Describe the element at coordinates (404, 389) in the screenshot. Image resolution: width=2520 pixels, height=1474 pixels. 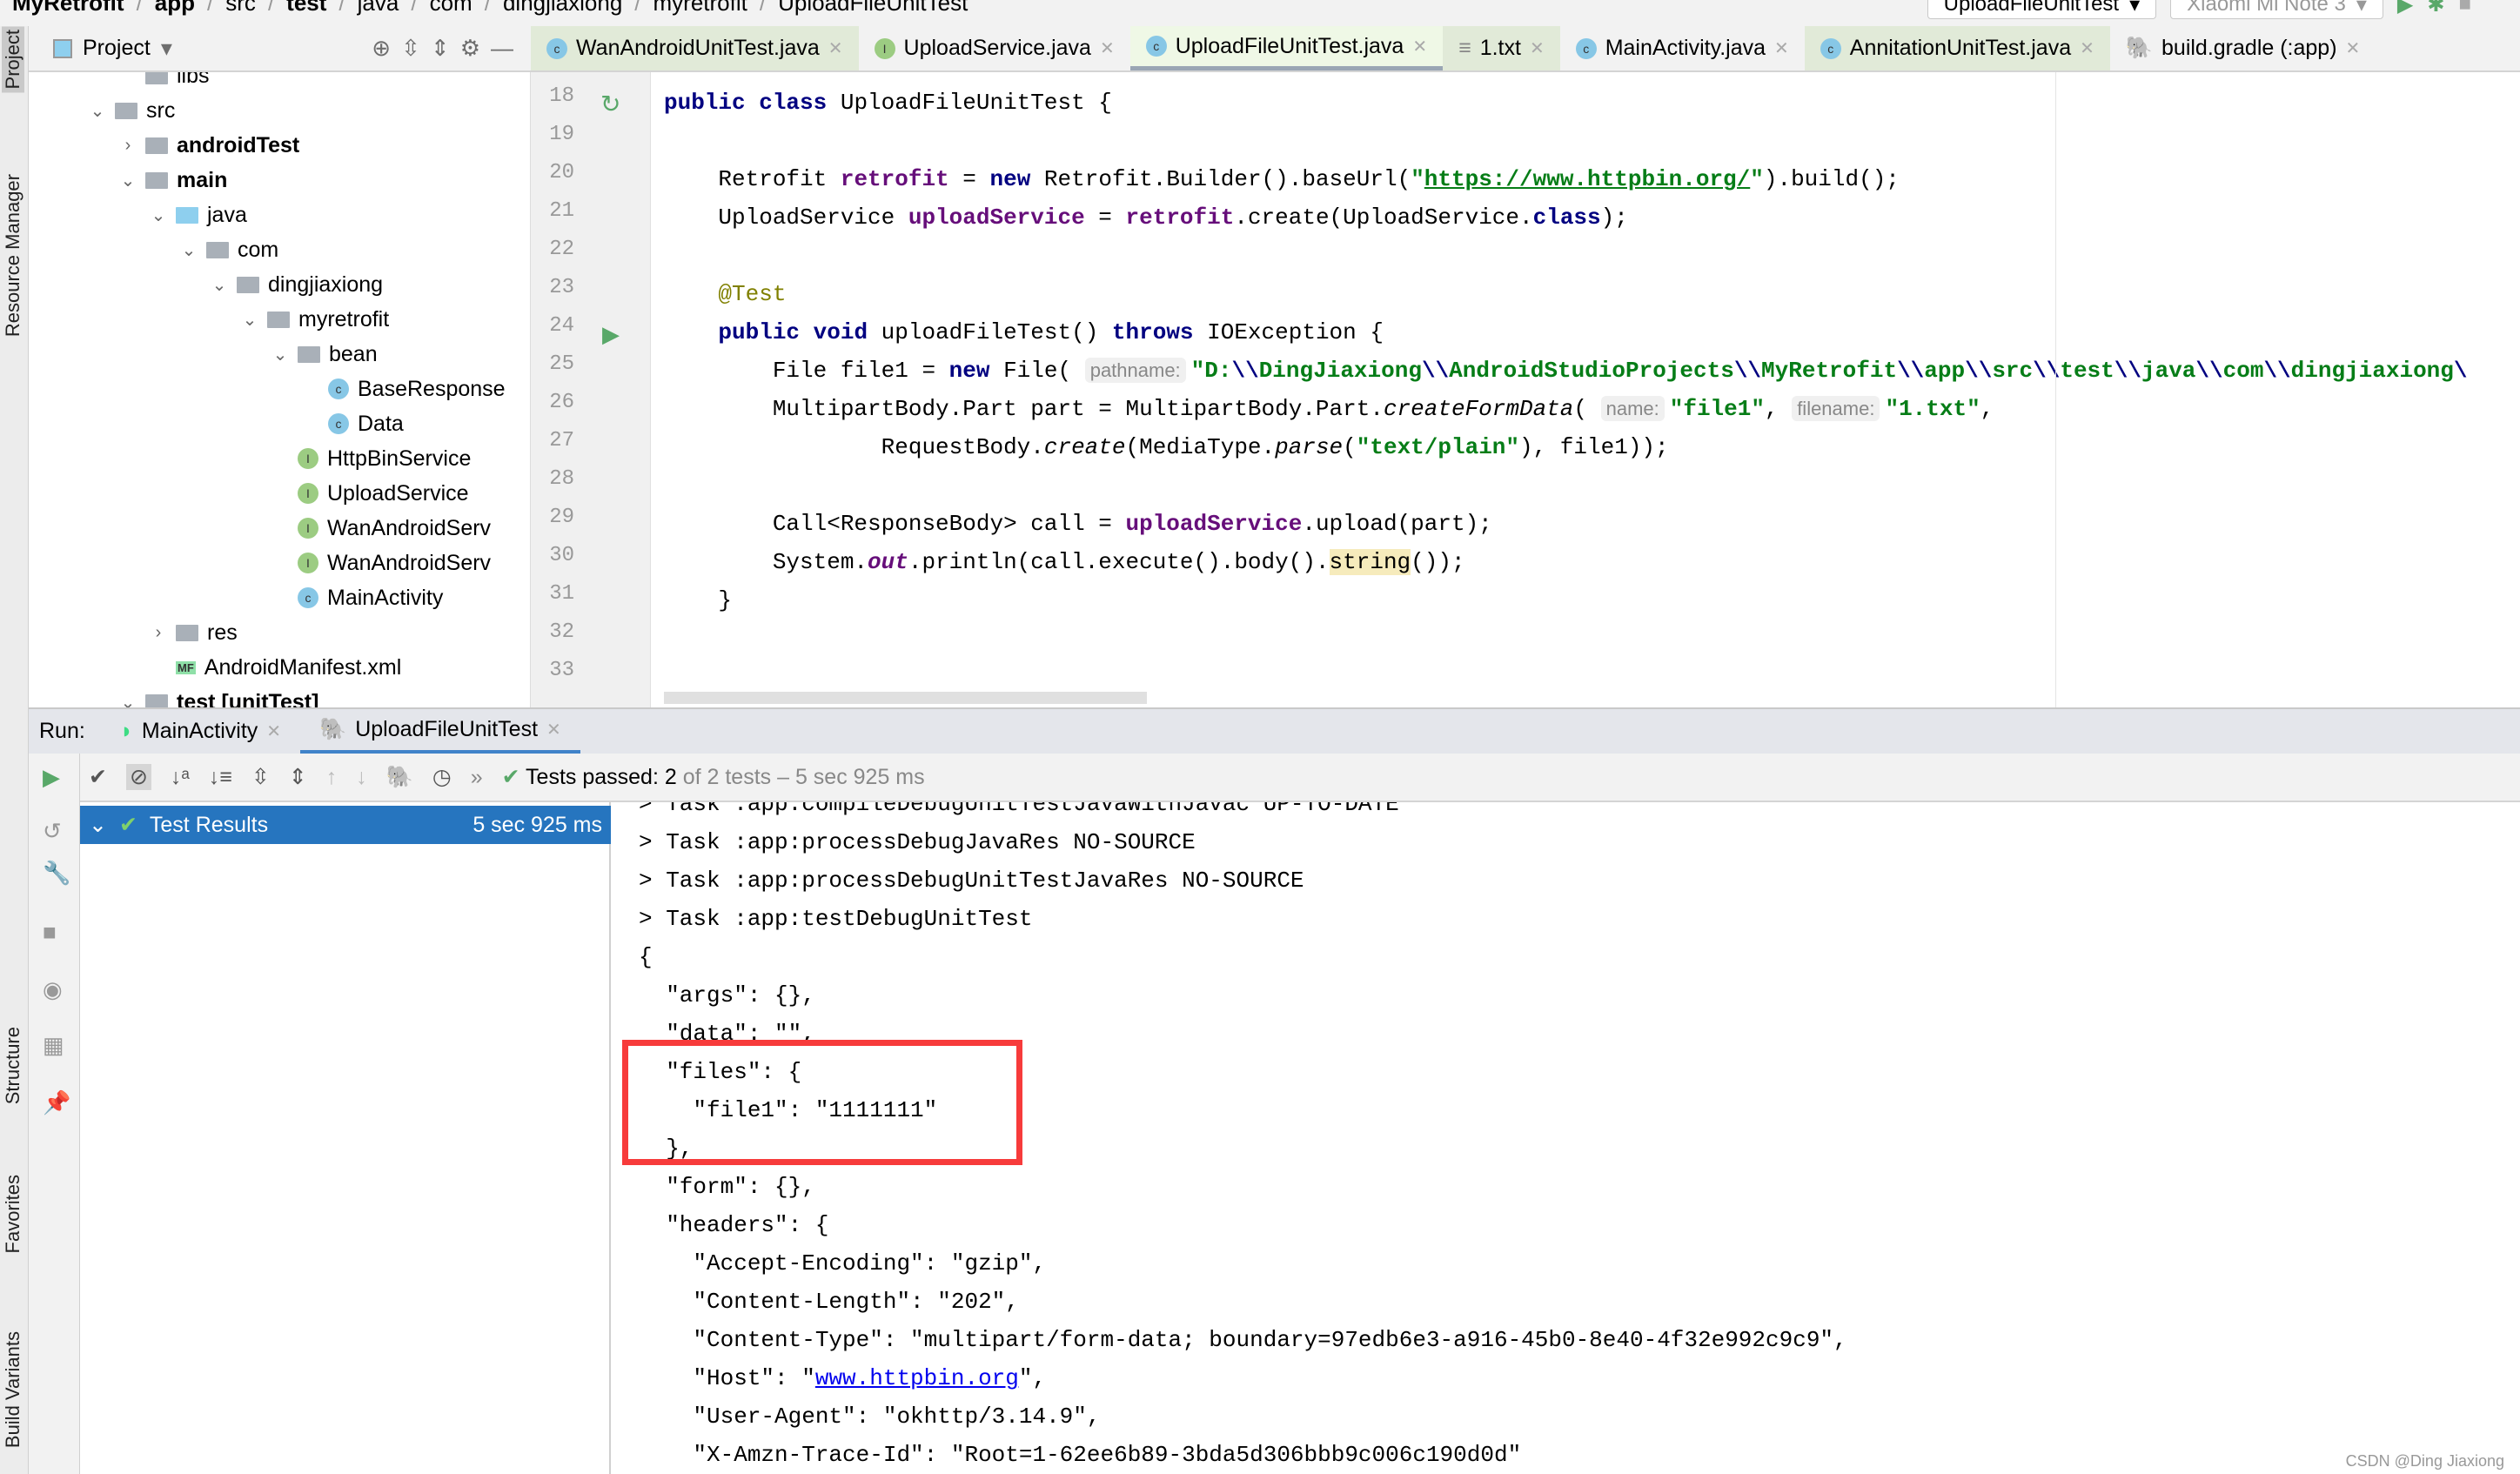
I see `tree-item: c BaseResponse` at that location.